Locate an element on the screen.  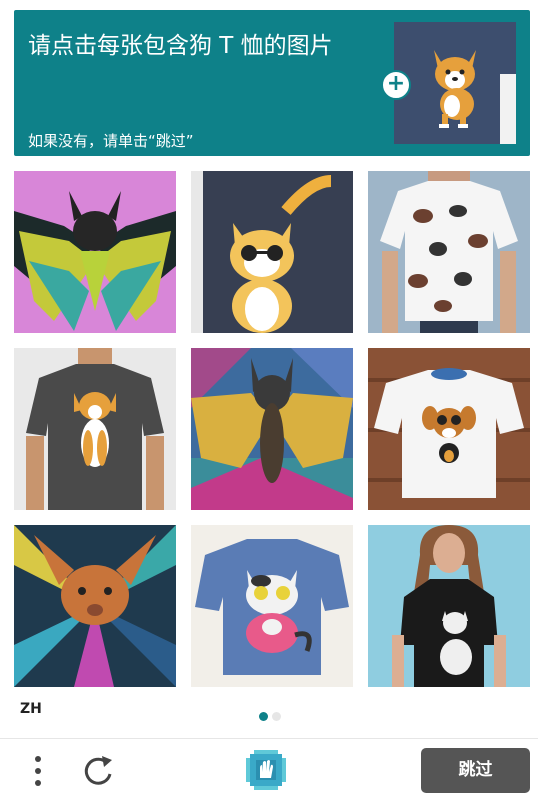
skip-button: 跳过 is located at coordinates (475, 770).